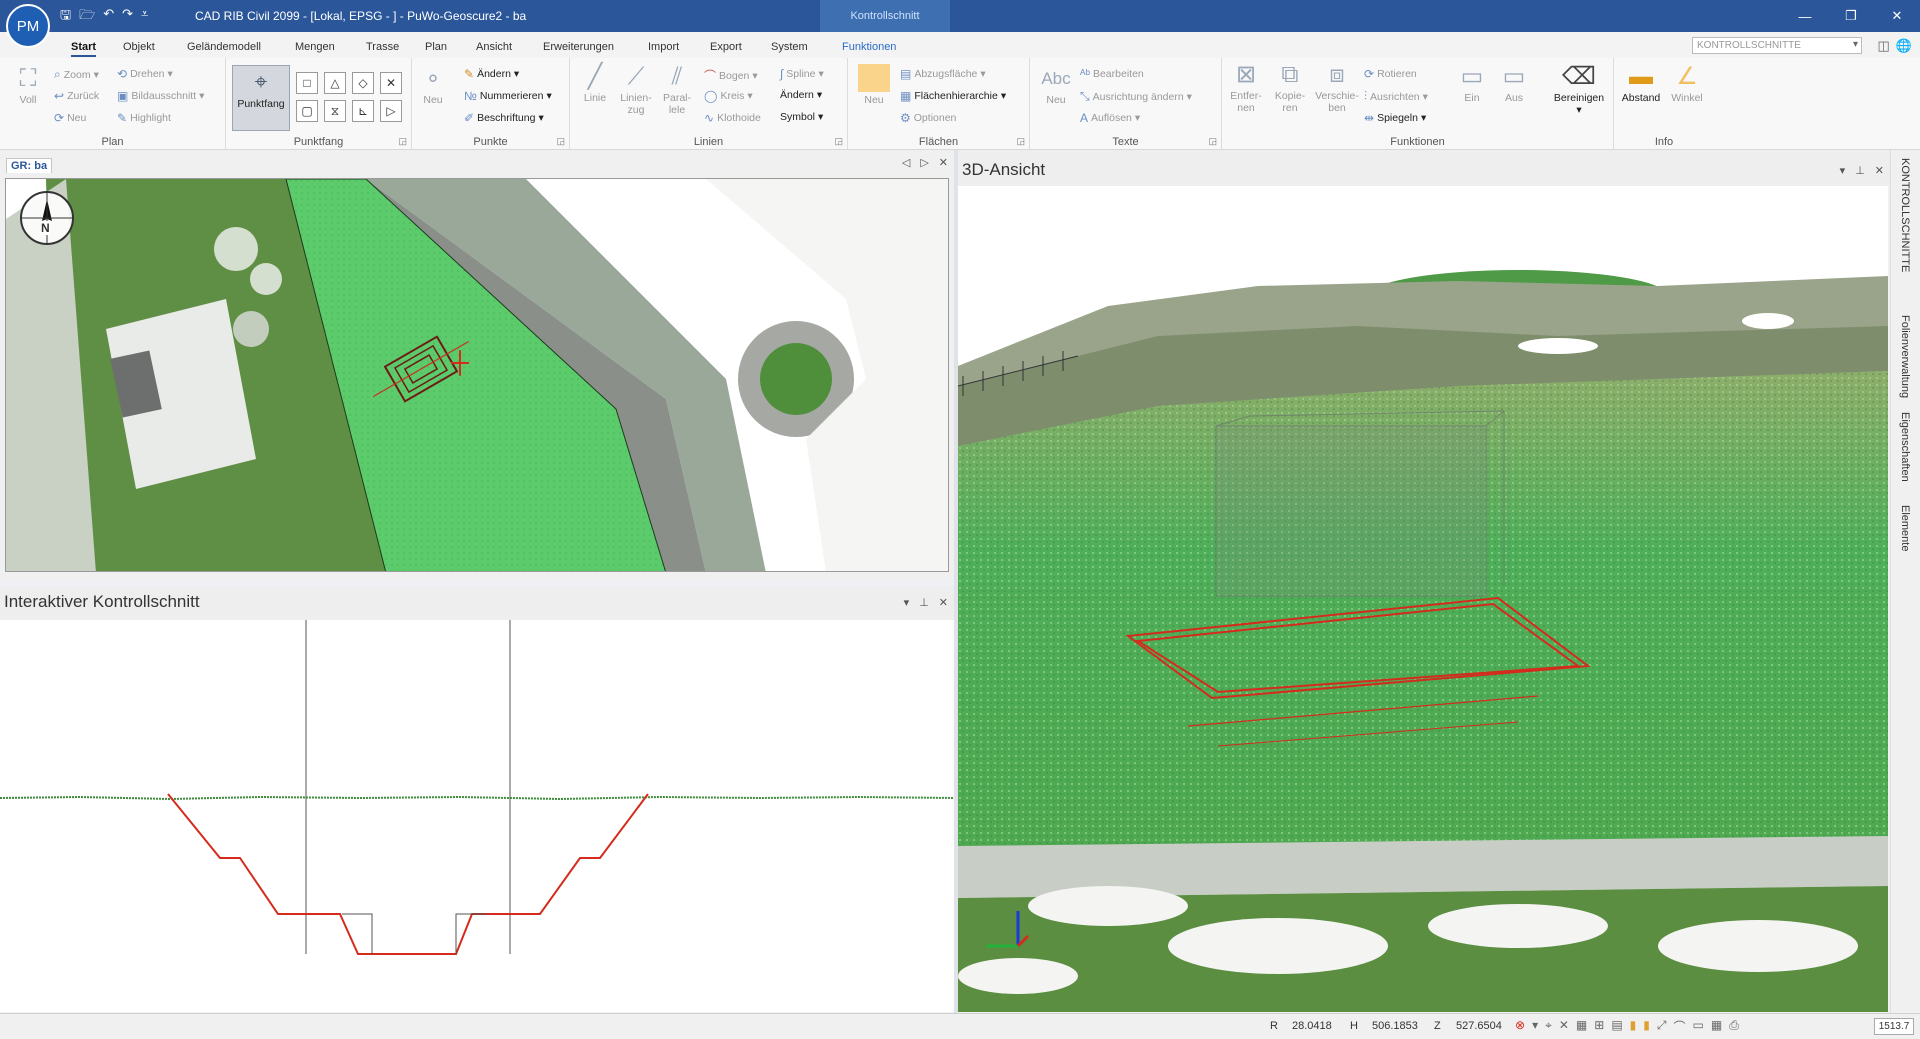 This screenshot has width=1920, height=1039. I want to click on table-icon: ▦, so click(1716, 1026).